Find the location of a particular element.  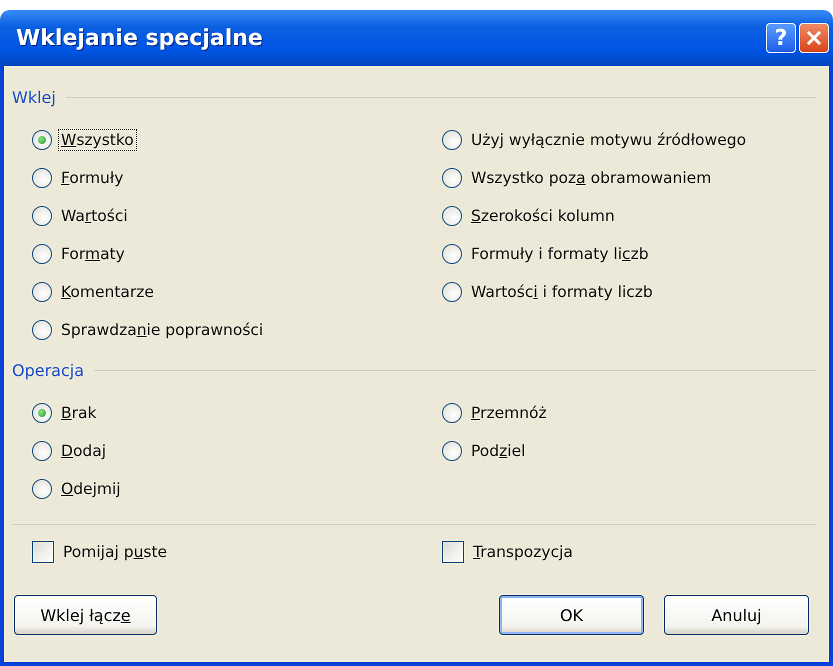

close-icon is located at coordinates (814, 38).